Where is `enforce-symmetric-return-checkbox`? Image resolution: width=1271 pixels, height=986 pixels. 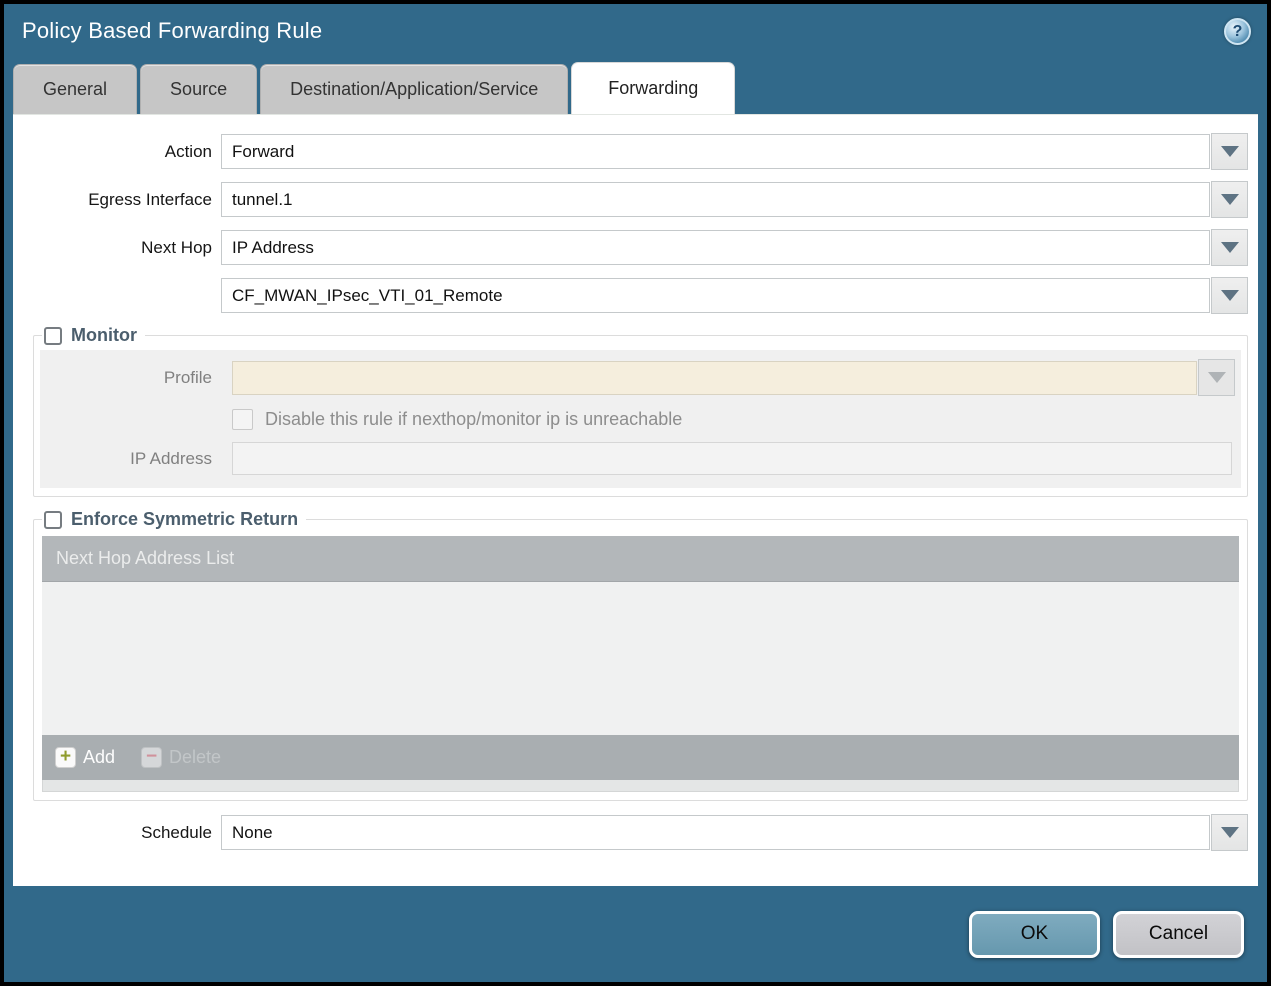
enforce-symmetric-return-checkbox is located at coordinates (53, 519).